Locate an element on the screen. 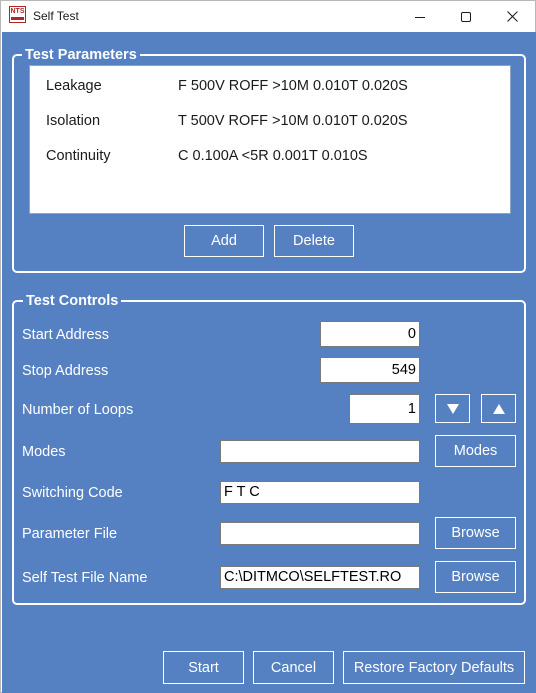 The width and height of the screenshot is (536, 693). self-test-file-label: Self Test File Name is located at coordinates (85, 578).